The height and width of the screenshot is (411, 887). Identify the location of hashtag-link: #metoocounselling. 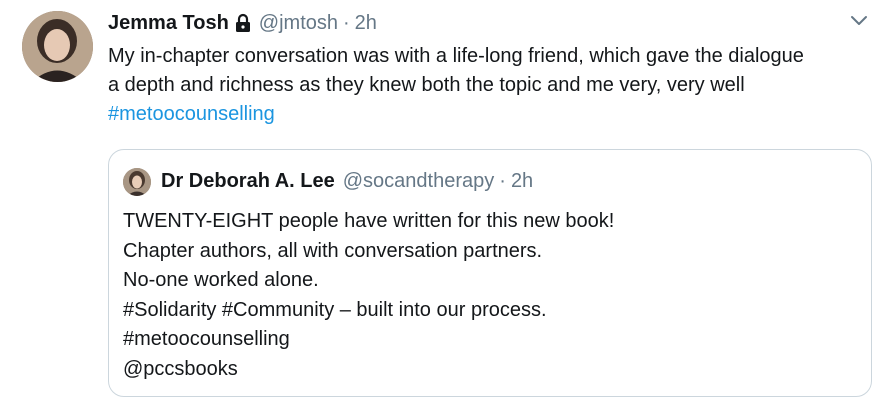
(493, 114).